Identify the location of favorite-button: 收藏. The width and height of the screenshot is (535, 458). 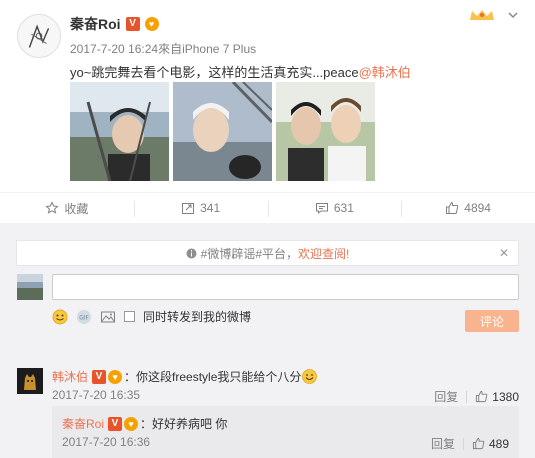
(67, 208).